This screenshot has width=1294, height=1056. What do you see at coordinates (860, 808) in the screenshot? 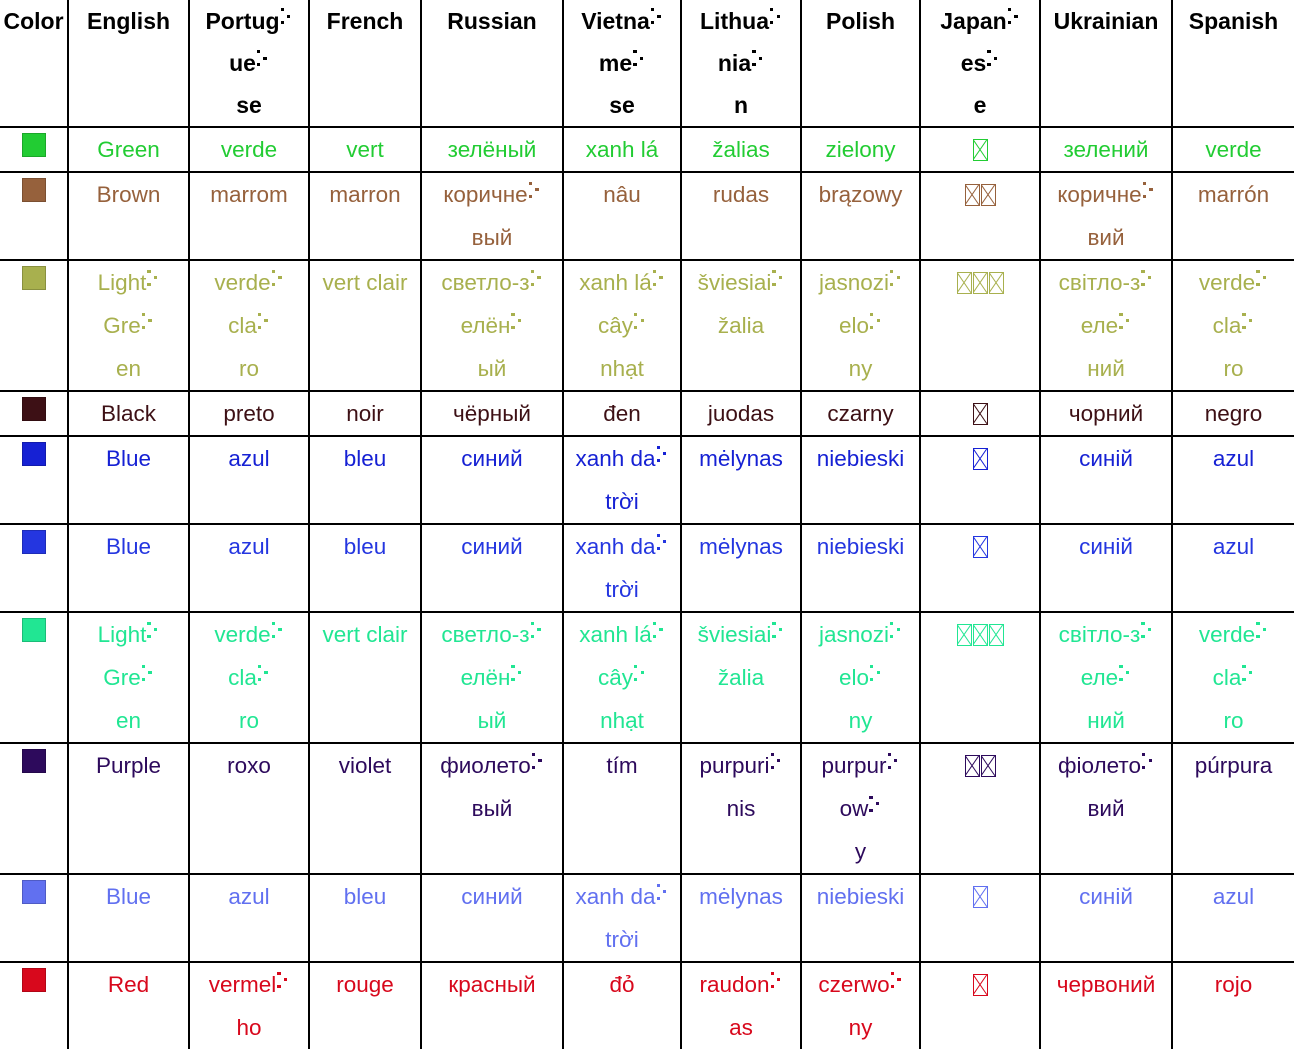
I see `text-line: ow` at bounding box center [860, 808].